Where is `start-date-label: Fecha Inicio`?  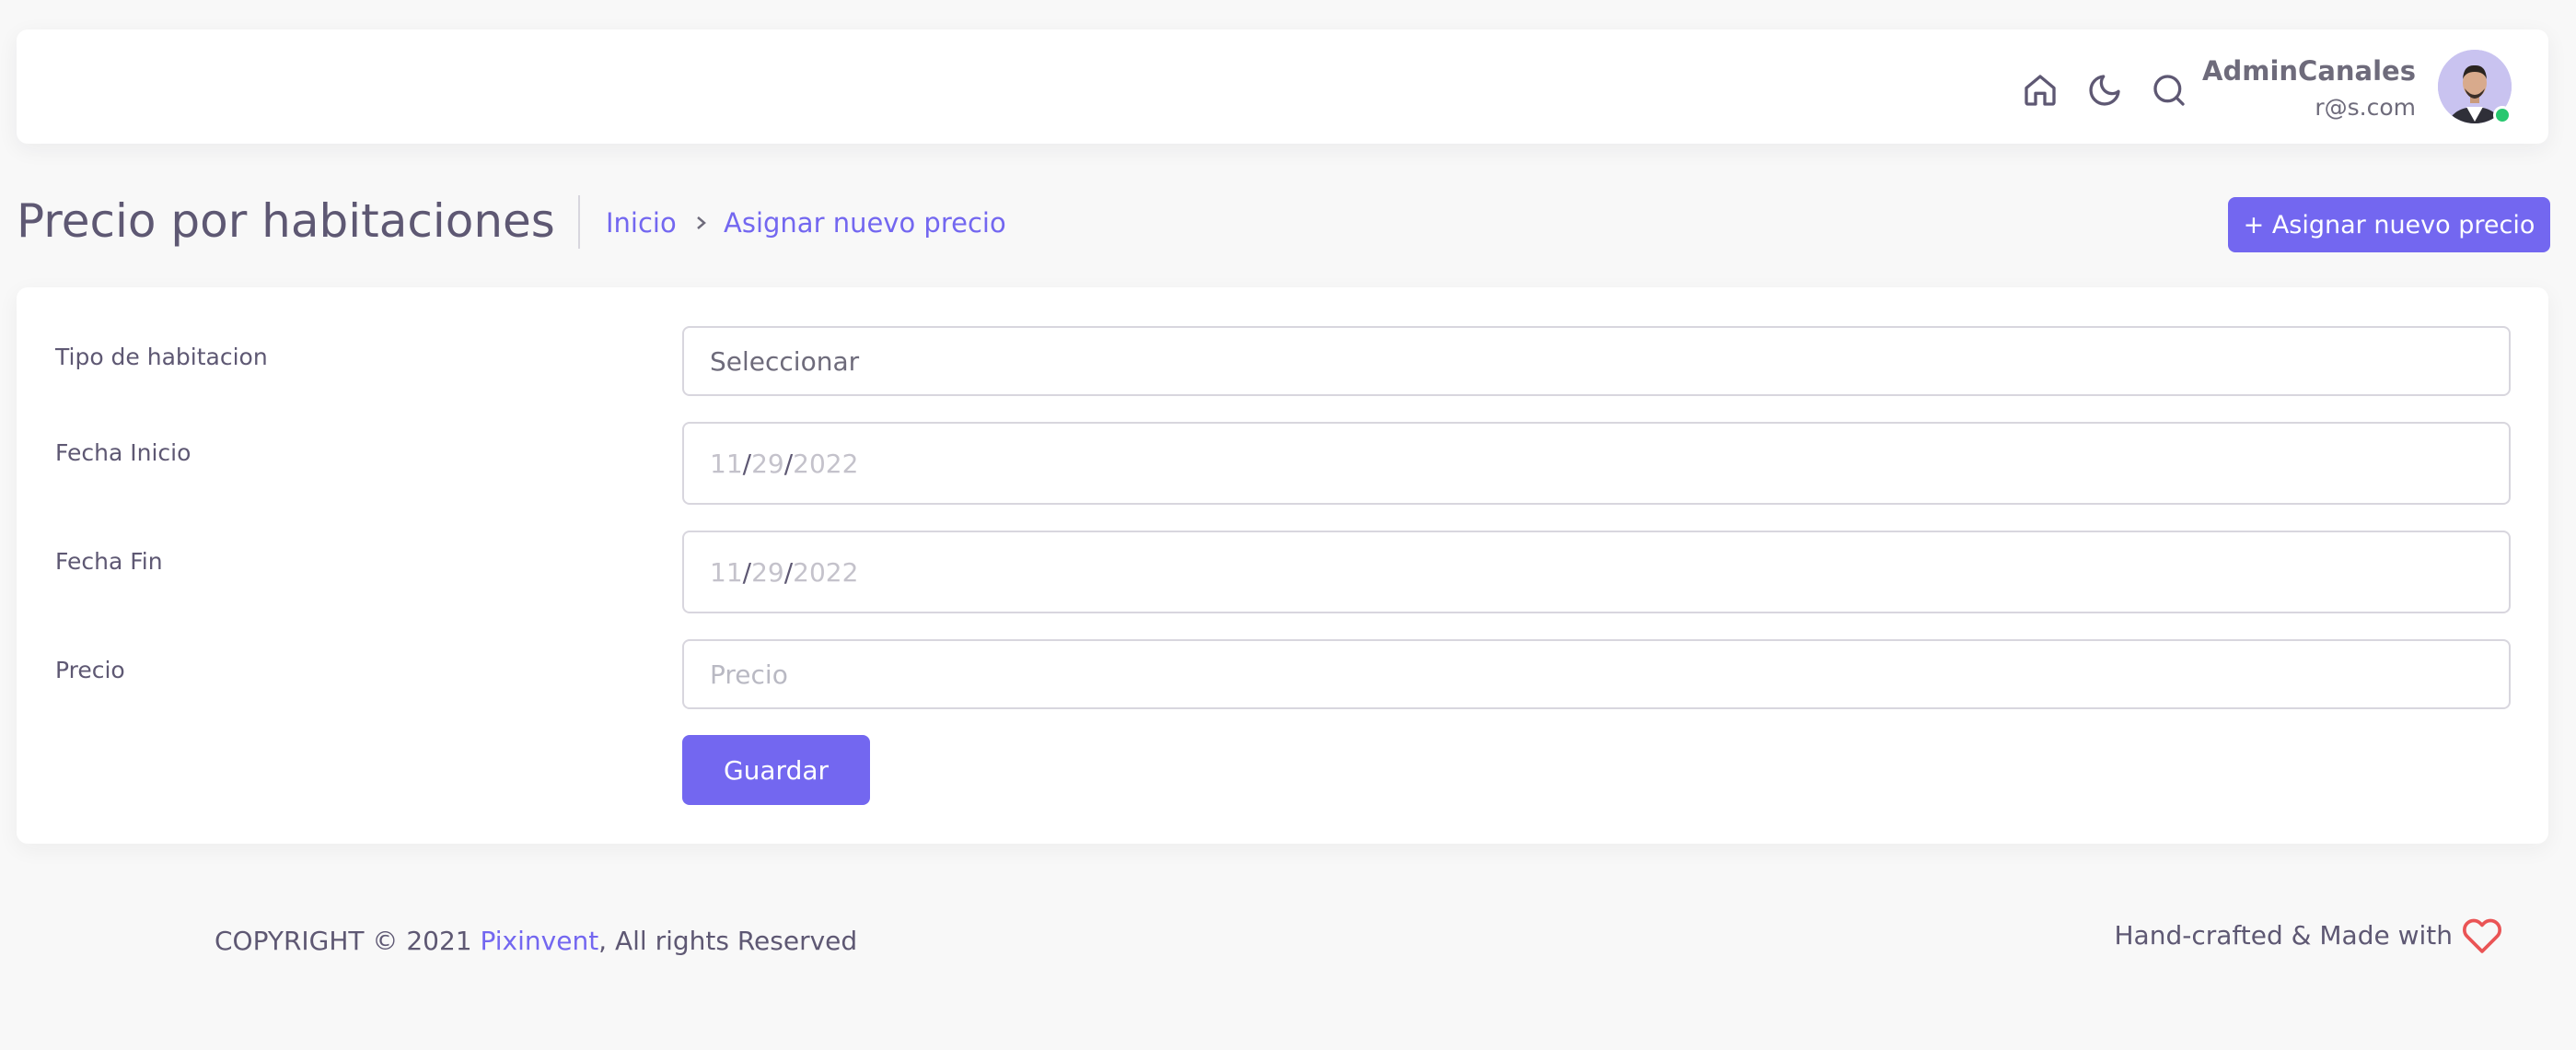
start-date-label: Fecha Inicio is located at coordinates (123, 452).